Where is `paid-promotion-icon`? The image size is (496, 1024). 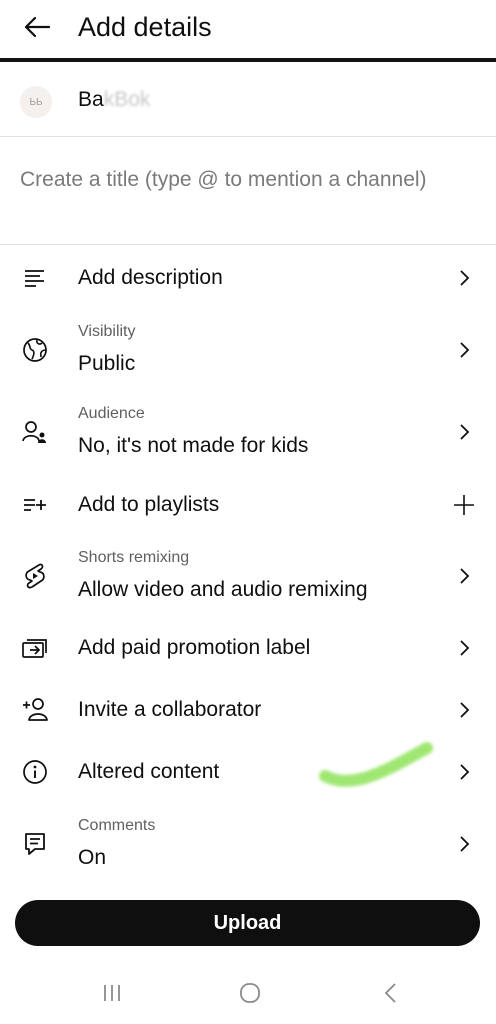 paid-promotion-icon is located at coordinates (35, 648).